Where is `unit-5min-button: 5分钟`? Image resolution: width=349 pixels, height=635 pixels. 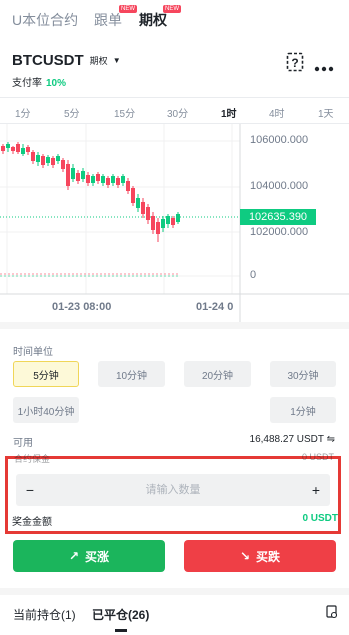 unit-5min-button: 5分钟 is located at coordinates (46, 374).